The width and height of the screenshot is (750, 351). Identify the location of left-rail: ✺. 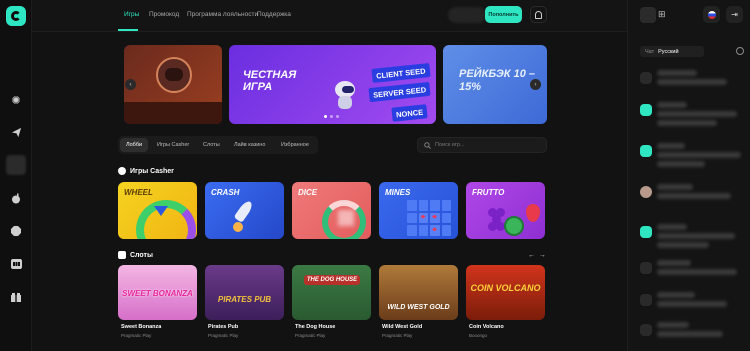
(16, 175).